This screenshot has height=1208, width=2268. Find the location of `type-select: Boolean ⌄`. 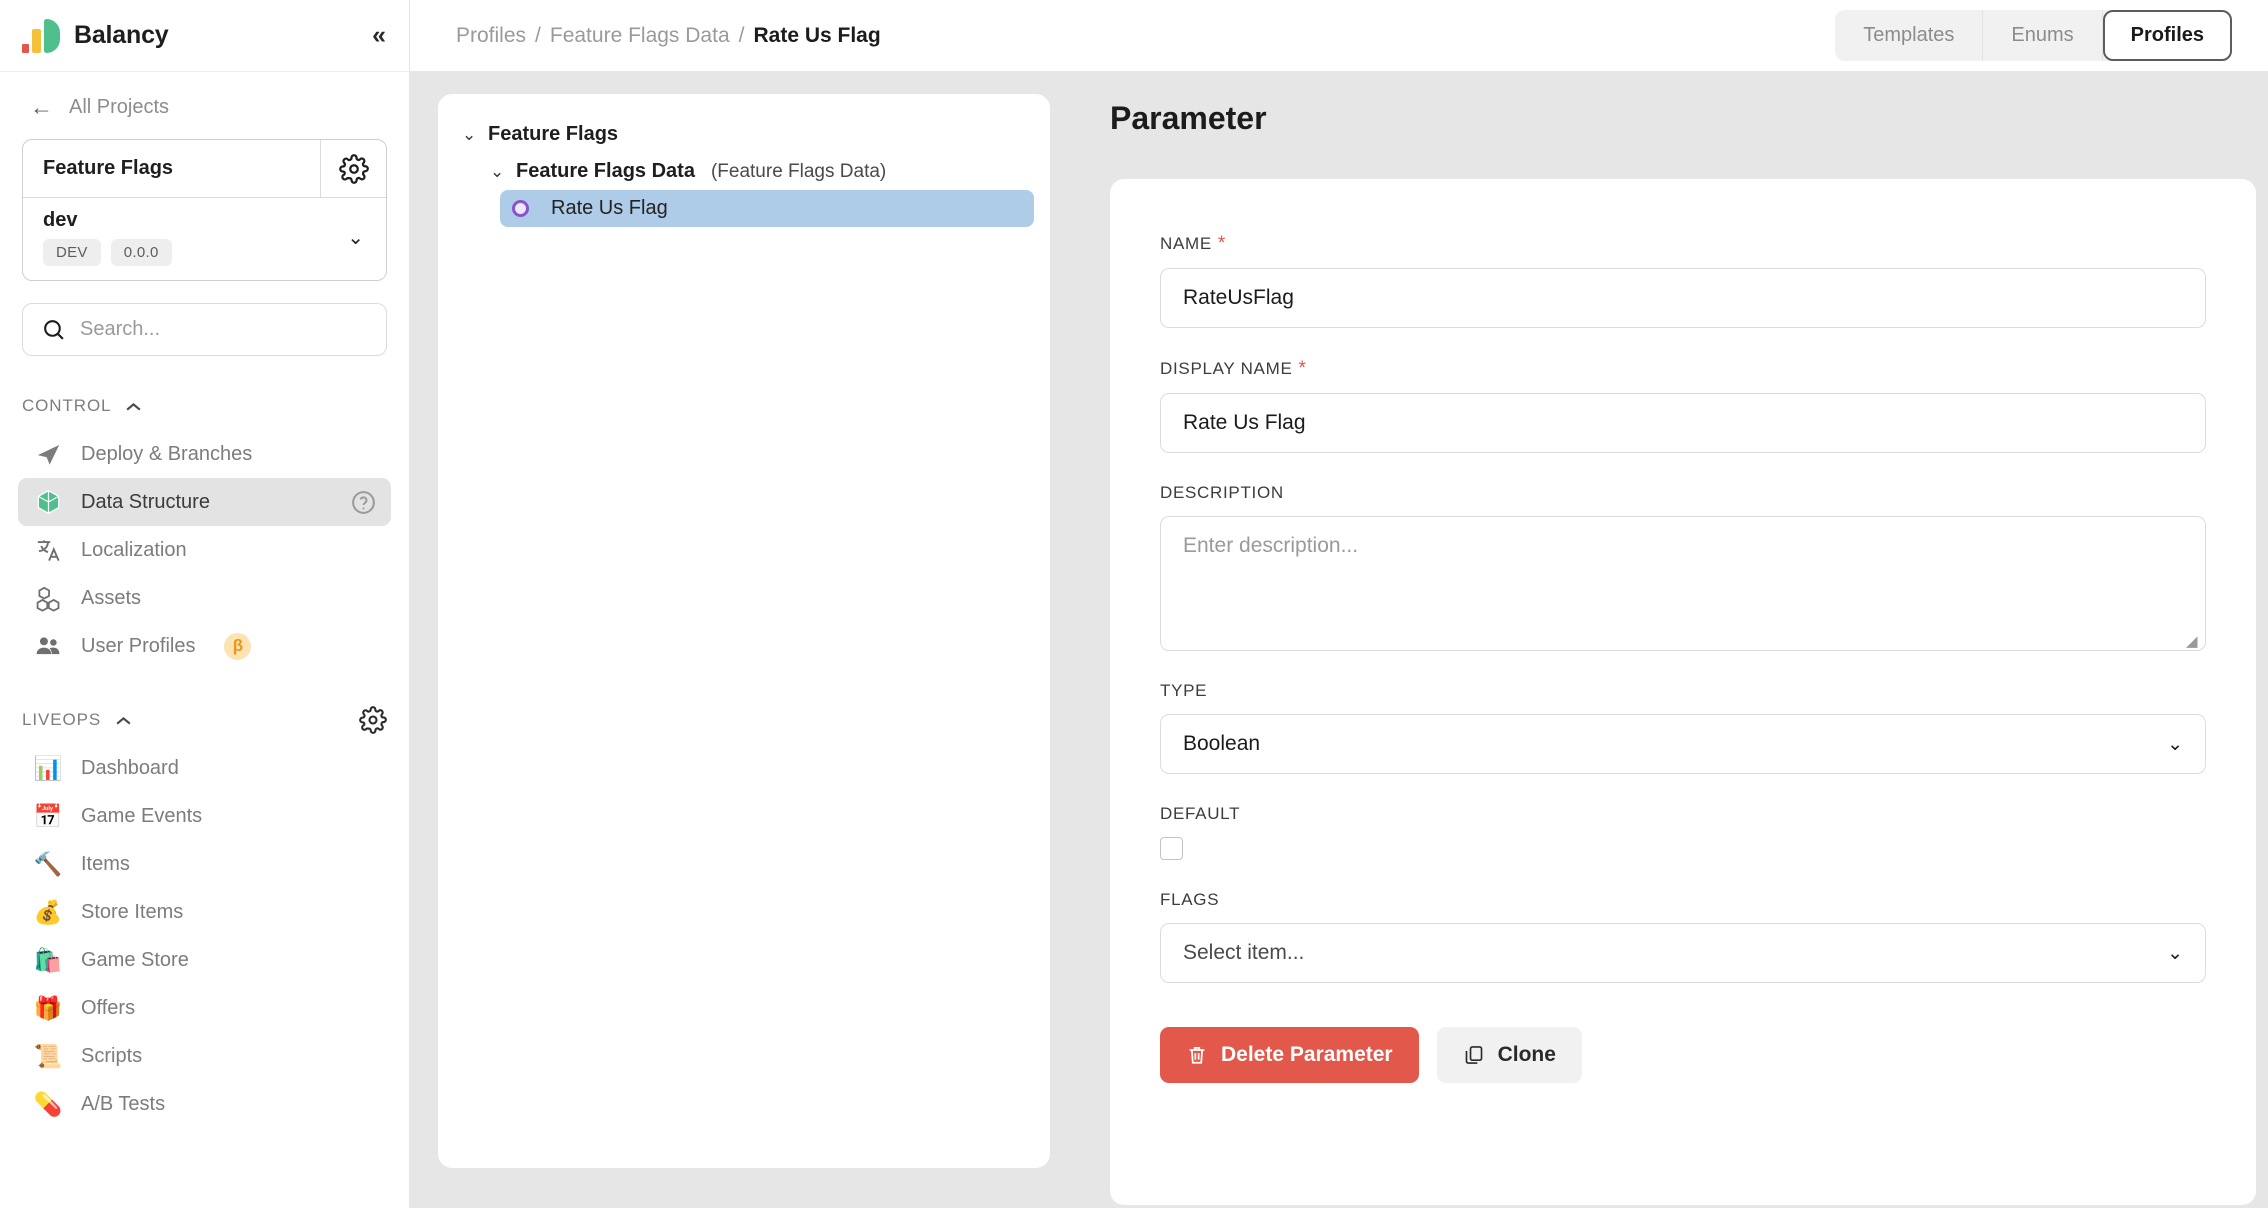

type-select: Boolean ⌄ is located at coordinates (1683, 744).